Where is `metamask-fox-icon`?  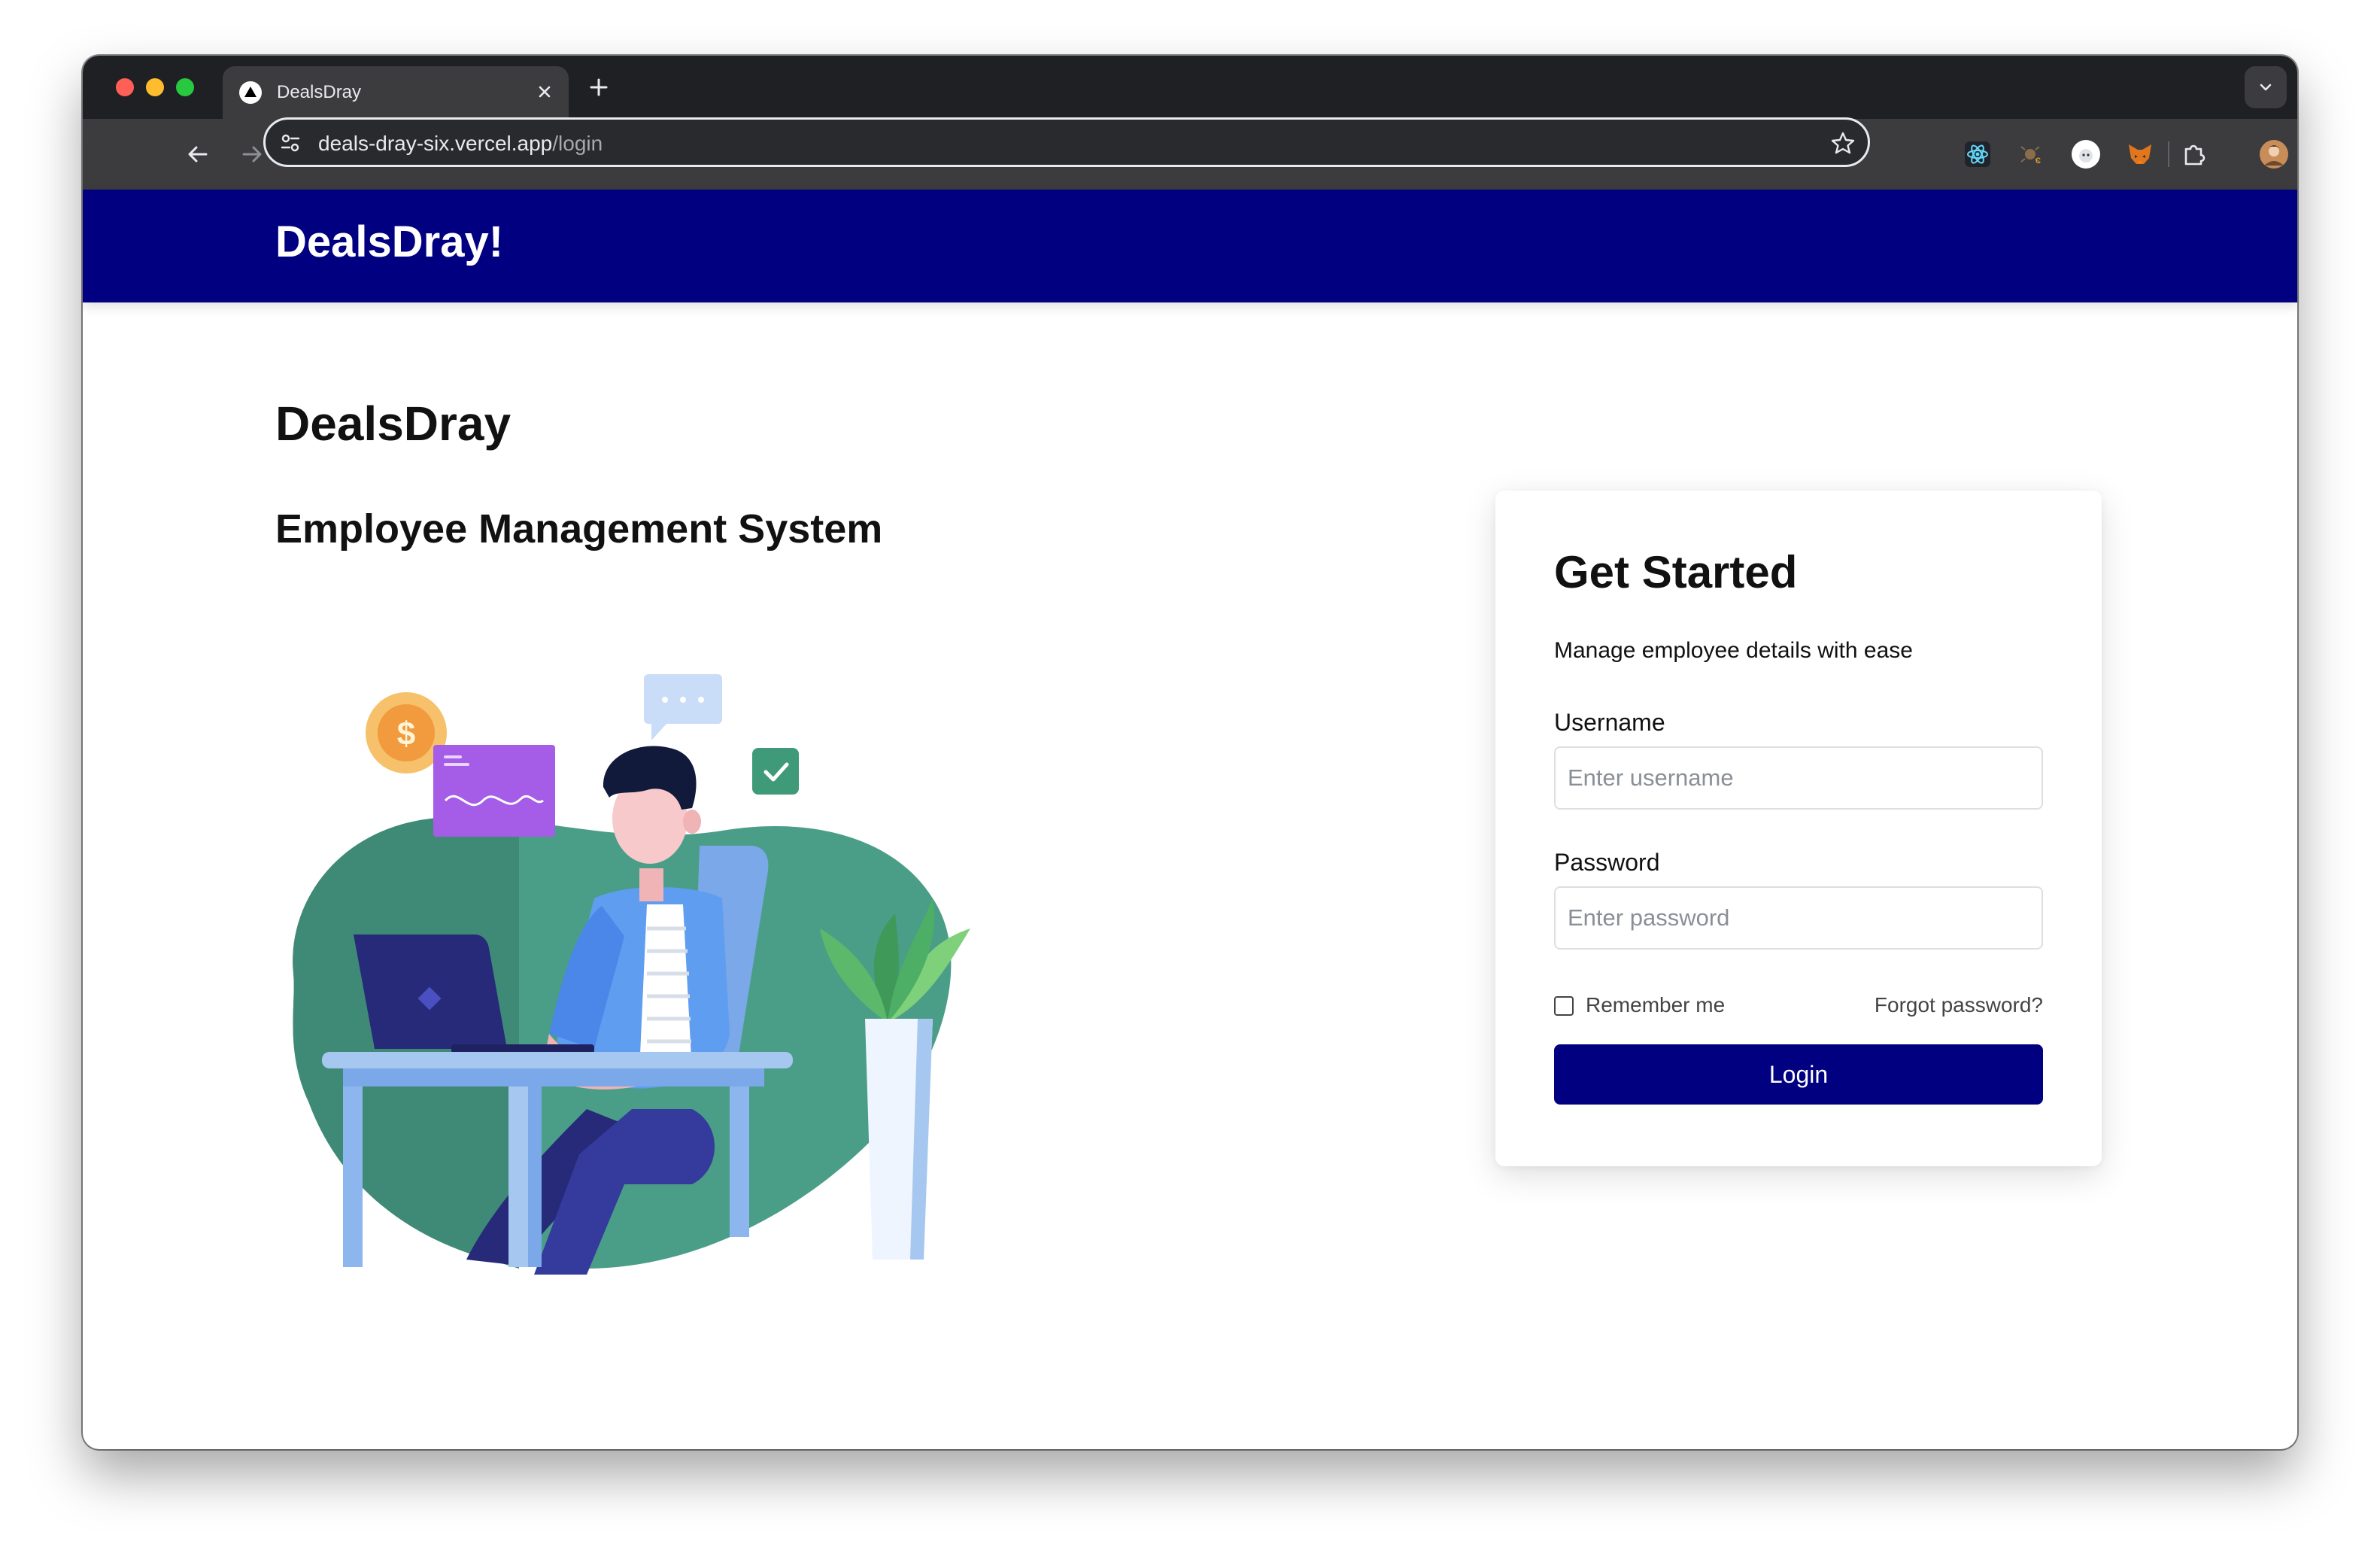 metamask-fox-icon is located at coordinates (2140, 154).